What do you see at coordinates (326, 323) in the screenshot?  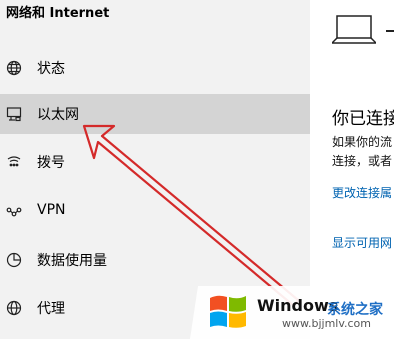 I see `watermark-url: www.bjjmlv.com` at bounding box center [326, 323].